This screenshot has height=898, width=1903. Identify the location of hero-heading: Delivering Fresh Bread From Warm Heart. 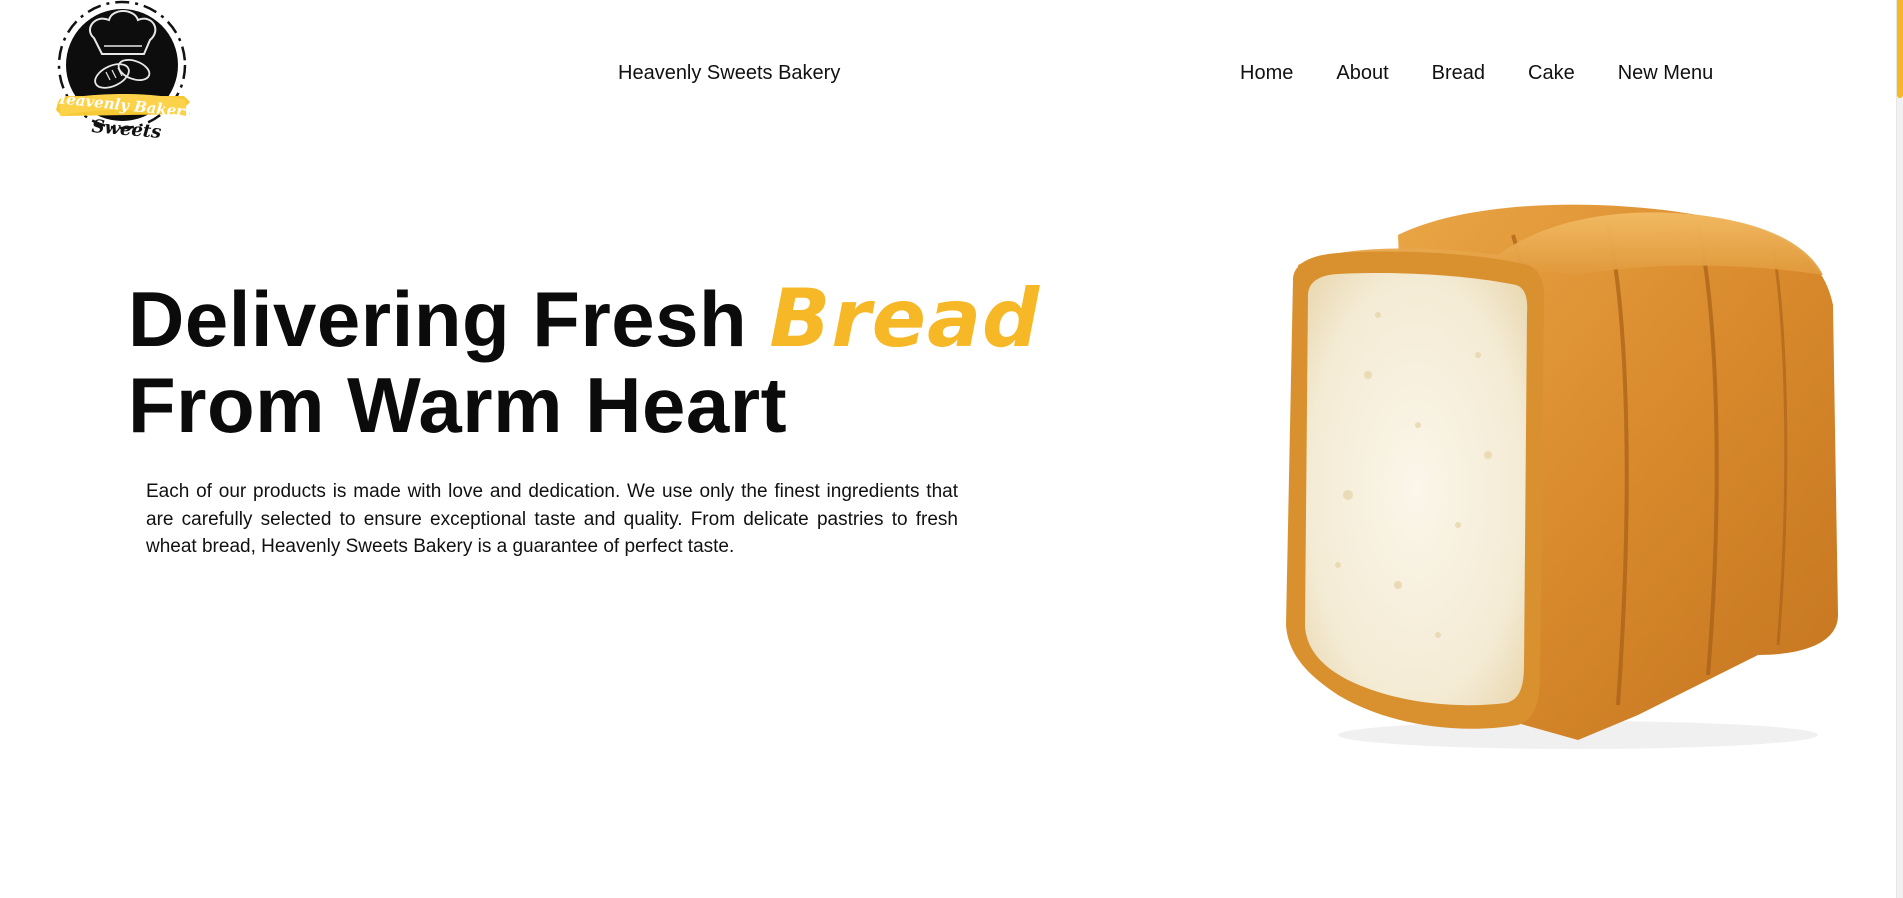
(584, 362).